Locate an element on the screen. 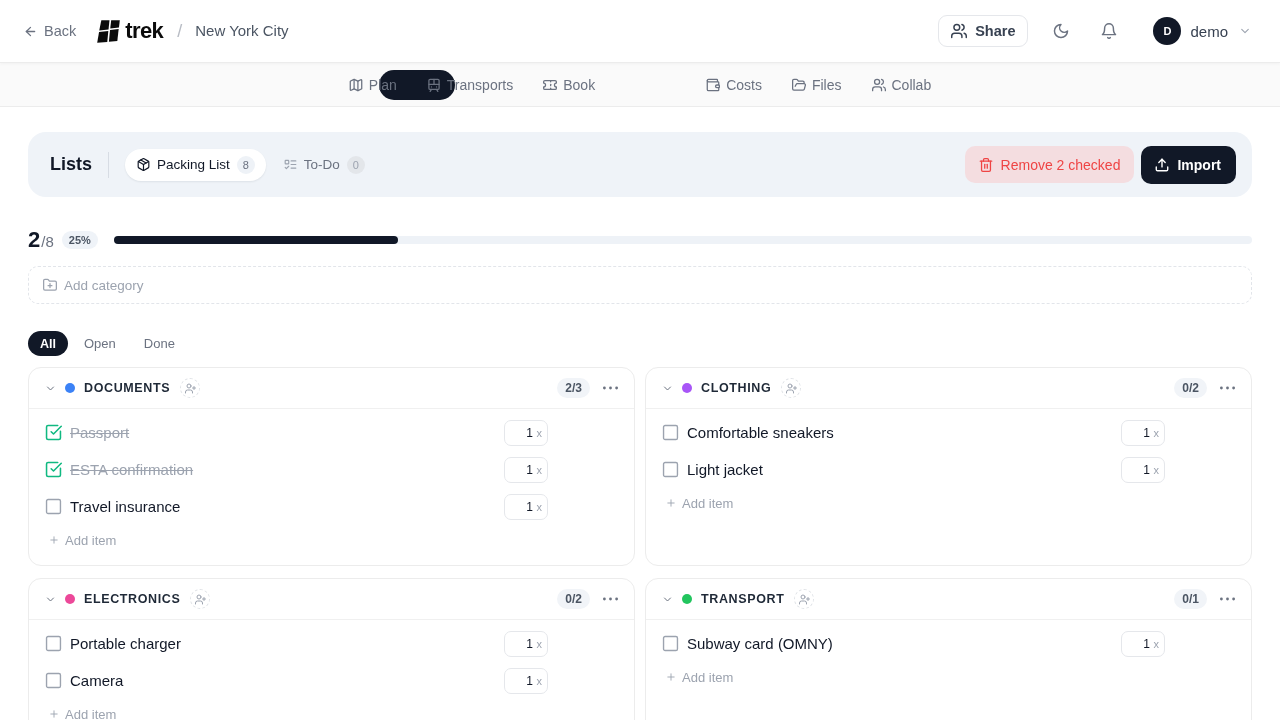 The width and height of the screenshot is (1280, 720). list-tab: To-Do 0 is located at coordinates (323, 164).